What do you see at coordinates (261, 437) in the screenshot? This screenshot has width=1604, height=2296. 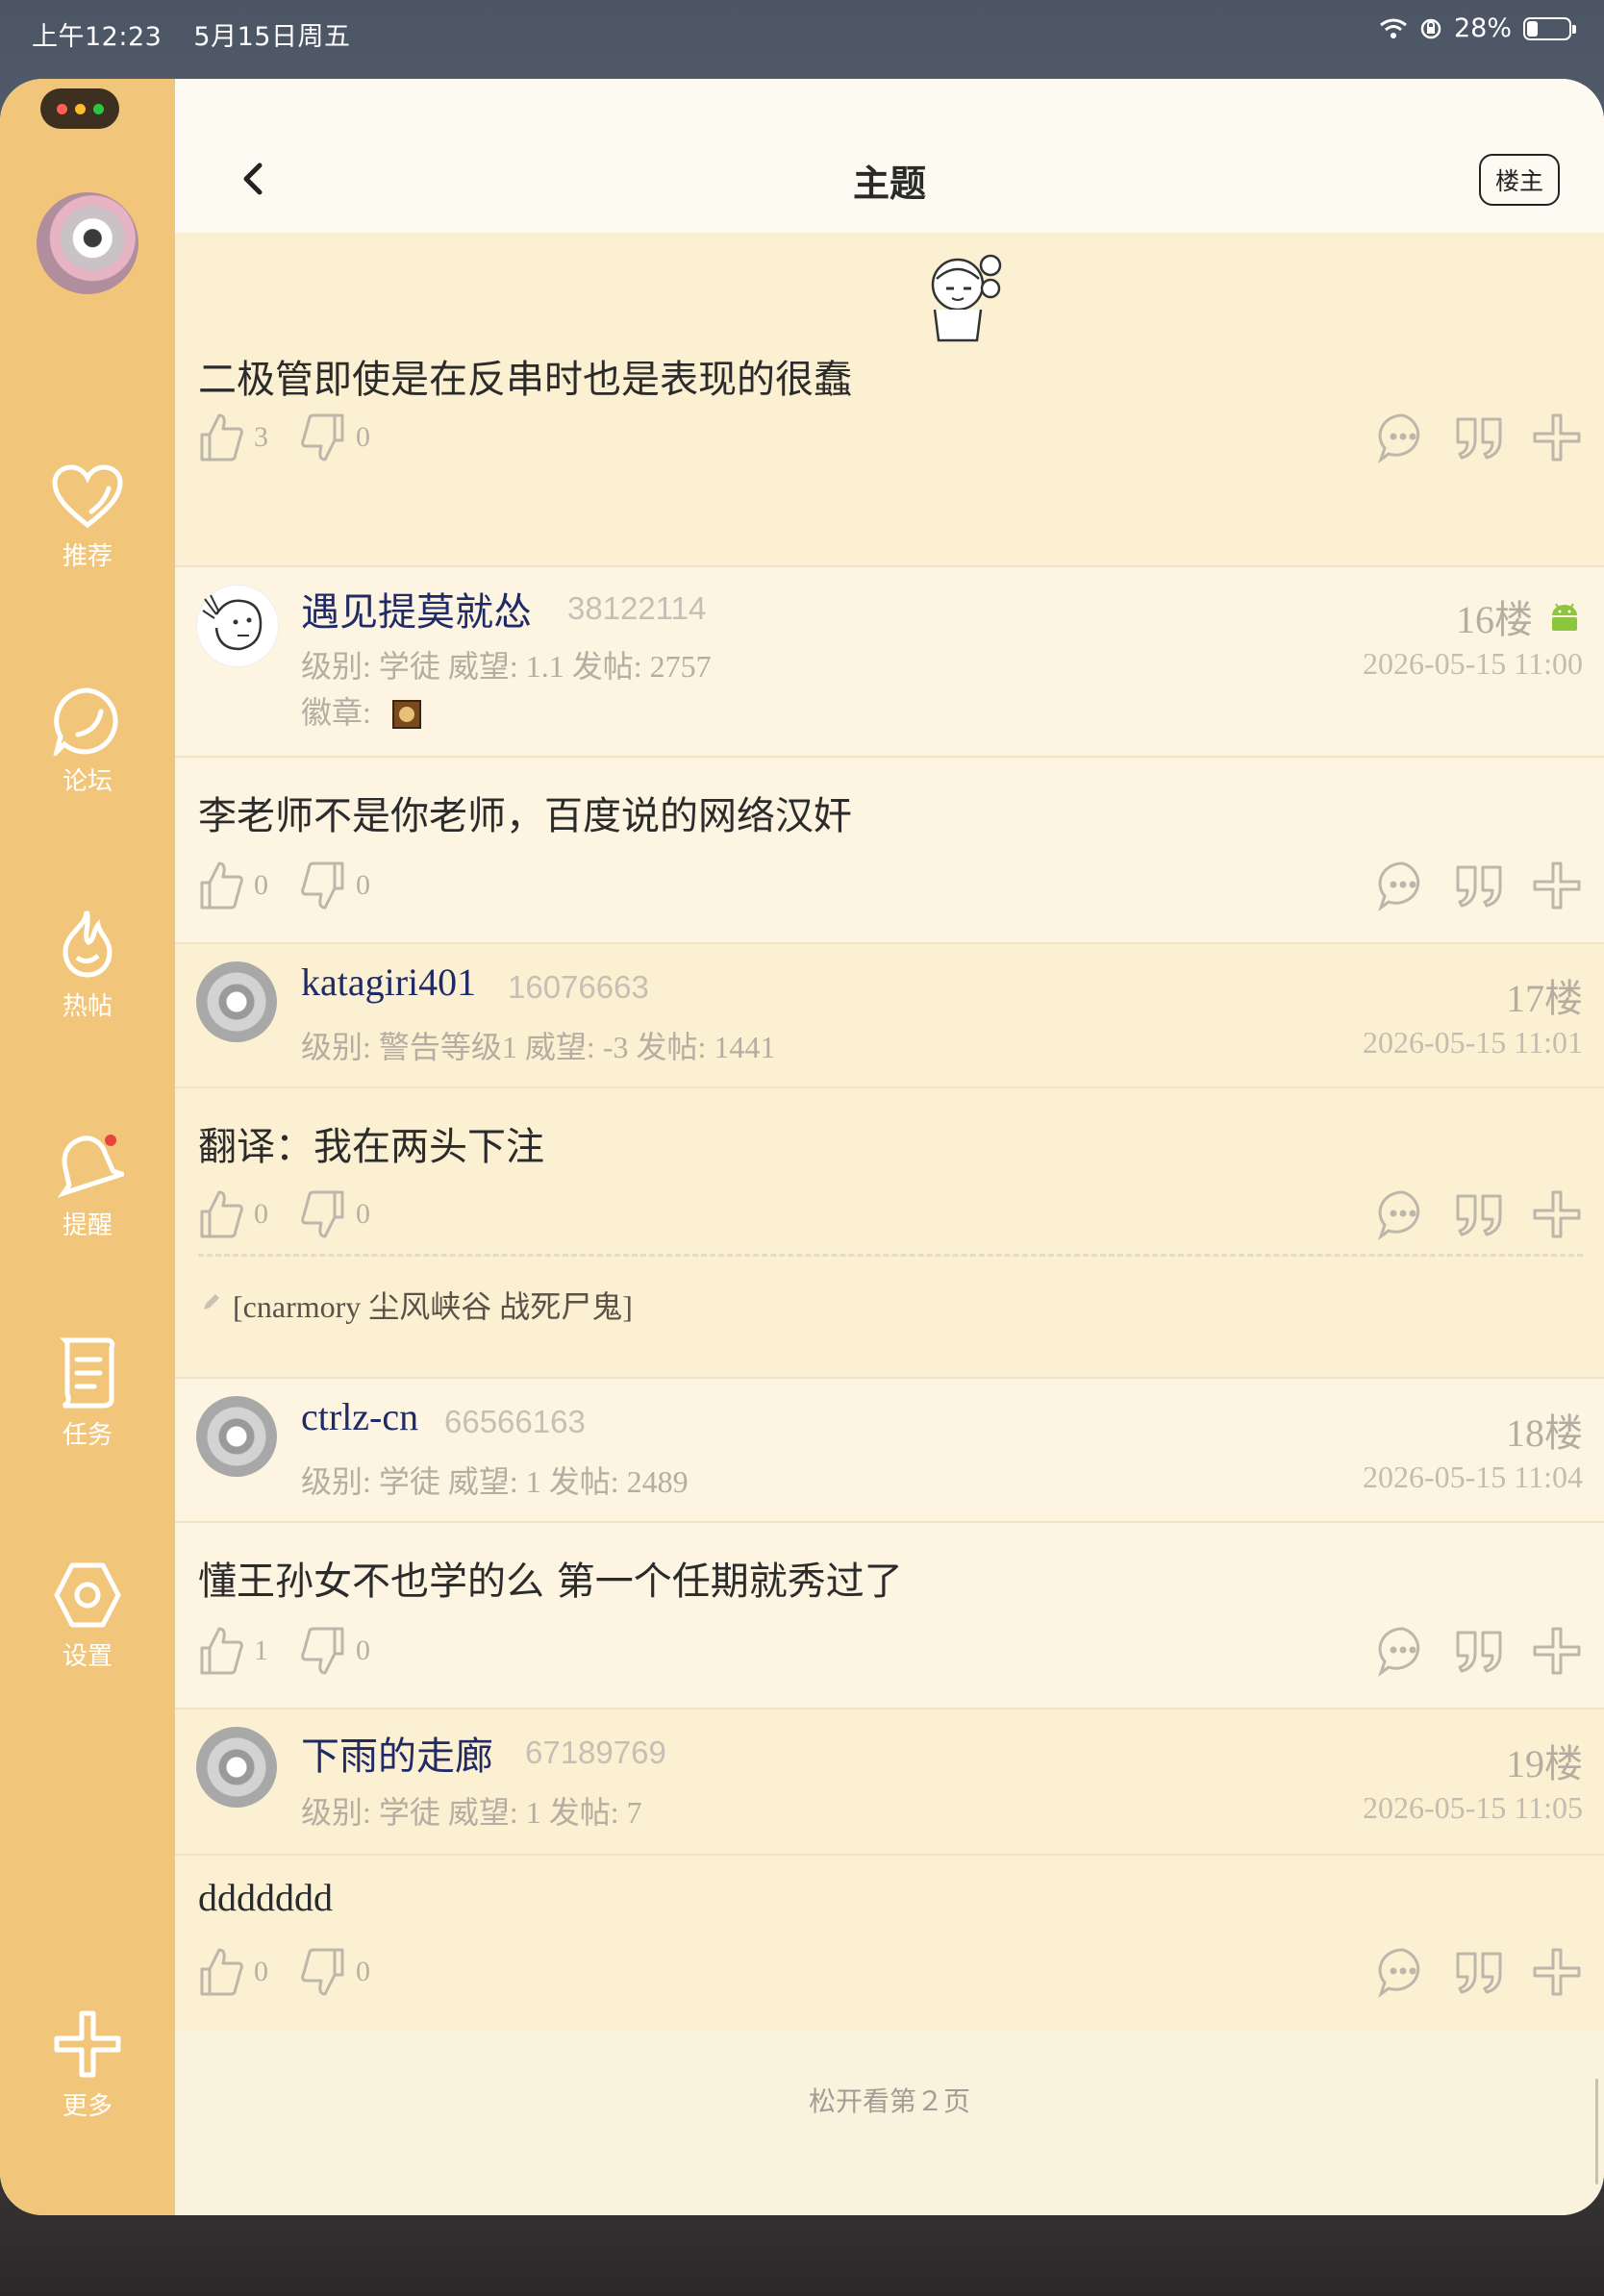 I see `like-count: 3` at bounding box center [261, 437].